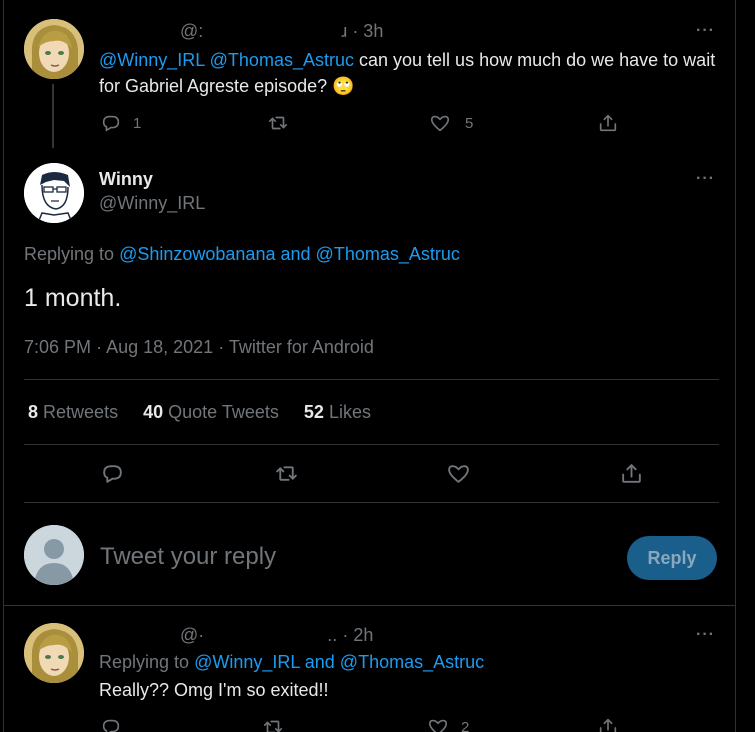  Describe the element at coordinates (159, 347) in the screenshot. I see `tweet-date: Aug 18, 2021` at that location.